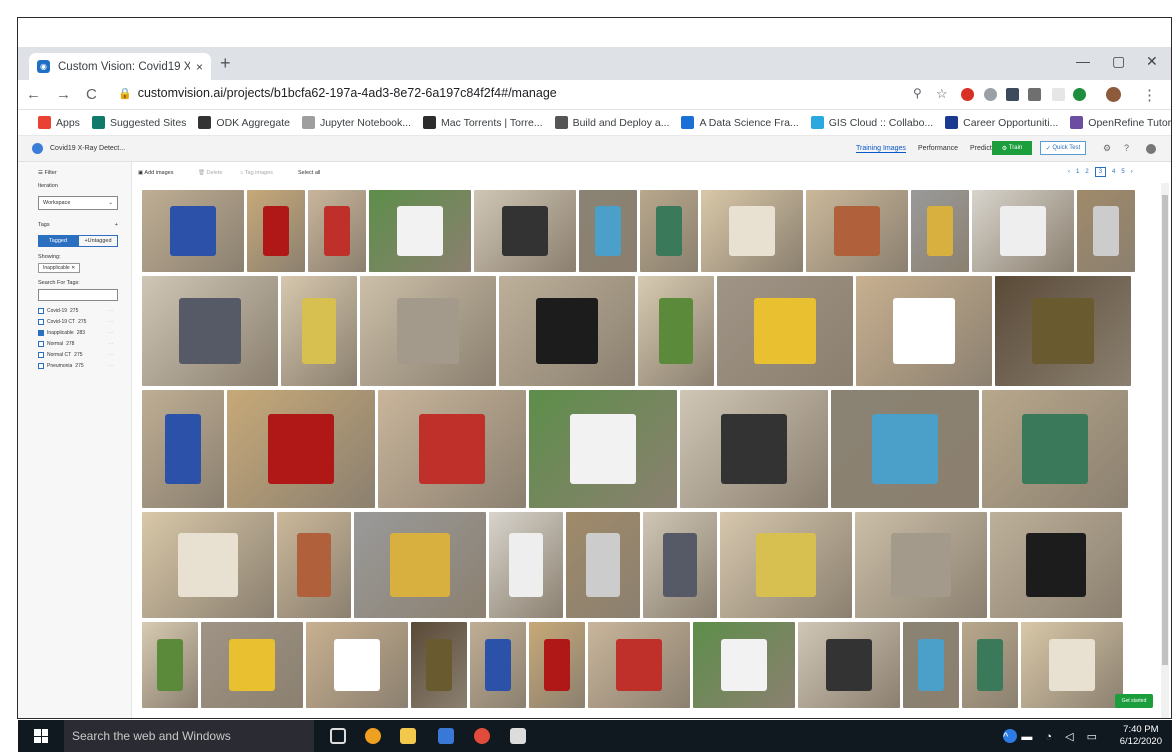  I want to click on windows-start-icon, so click(41, 736).